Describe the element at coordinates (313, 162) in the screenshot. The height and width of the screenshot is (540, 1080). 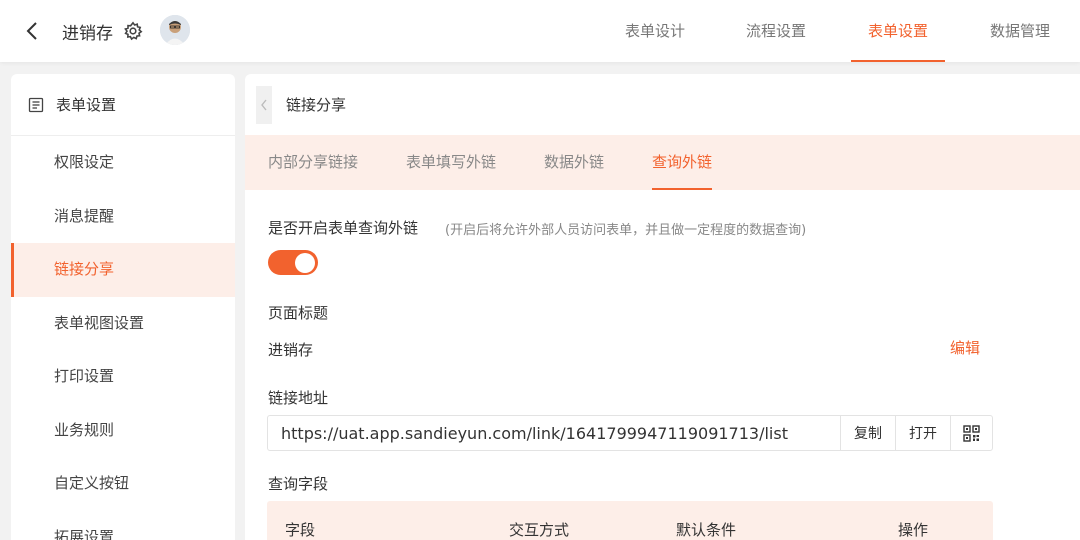
I see `subtab-internal-link: 内部分享链接` at that location.